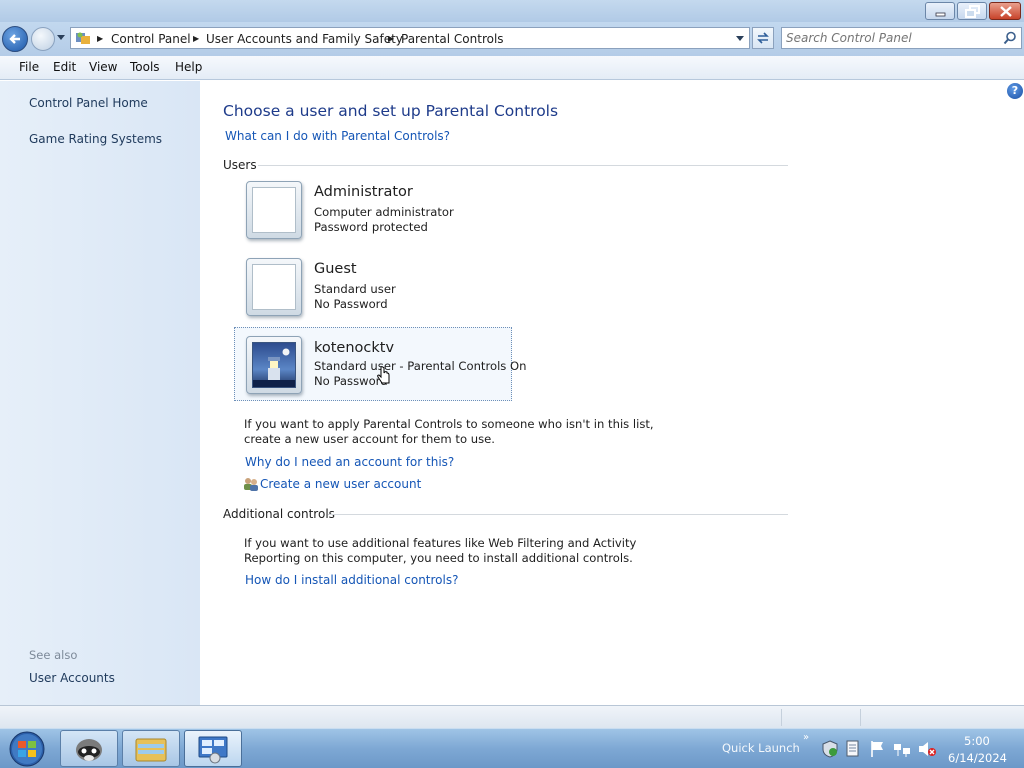  I want to click on menu-view: View, so click(103, 67).